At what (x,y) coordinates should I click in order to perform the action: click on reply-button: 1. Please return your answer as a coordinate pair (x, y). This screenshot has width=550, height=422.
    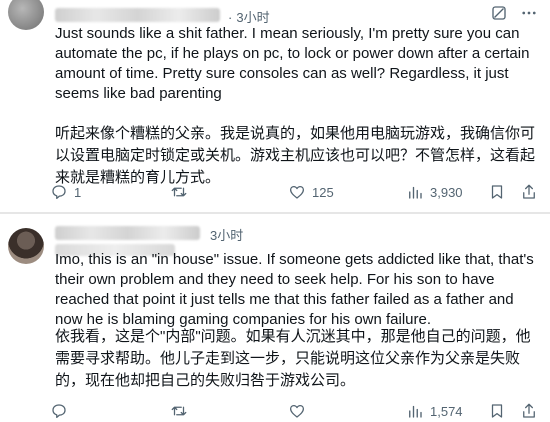
    Looking at the image, I should click on (65, 192).